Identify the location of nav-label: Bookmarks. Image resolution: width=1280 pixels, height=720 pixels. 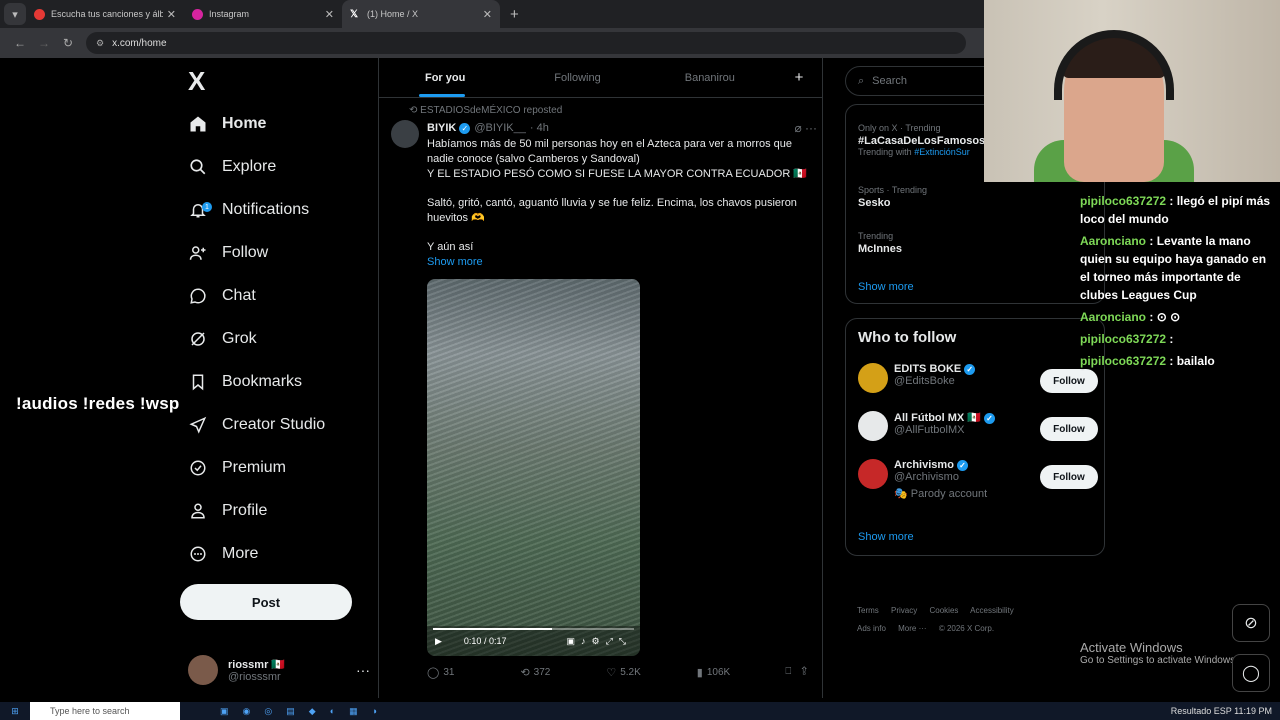
(262, 381).